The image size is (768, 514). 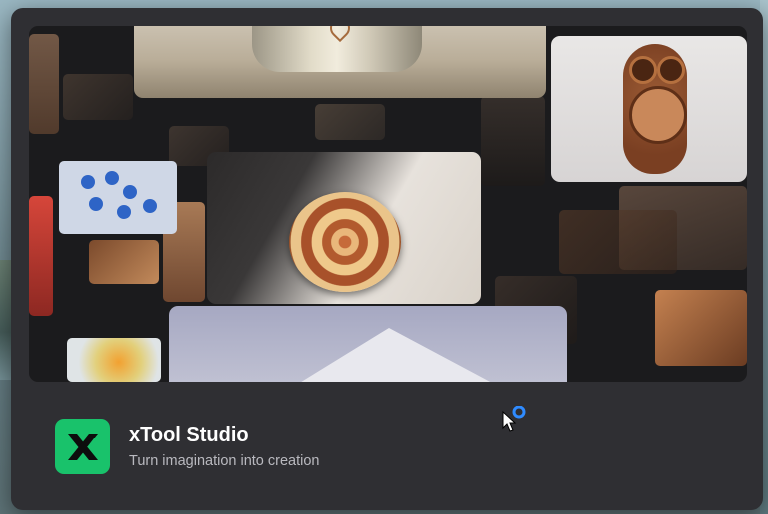 What do you see at coordinates (649, 109) in the screenshot?
I see `owl-clock-image` at bounding box center [649, 109].